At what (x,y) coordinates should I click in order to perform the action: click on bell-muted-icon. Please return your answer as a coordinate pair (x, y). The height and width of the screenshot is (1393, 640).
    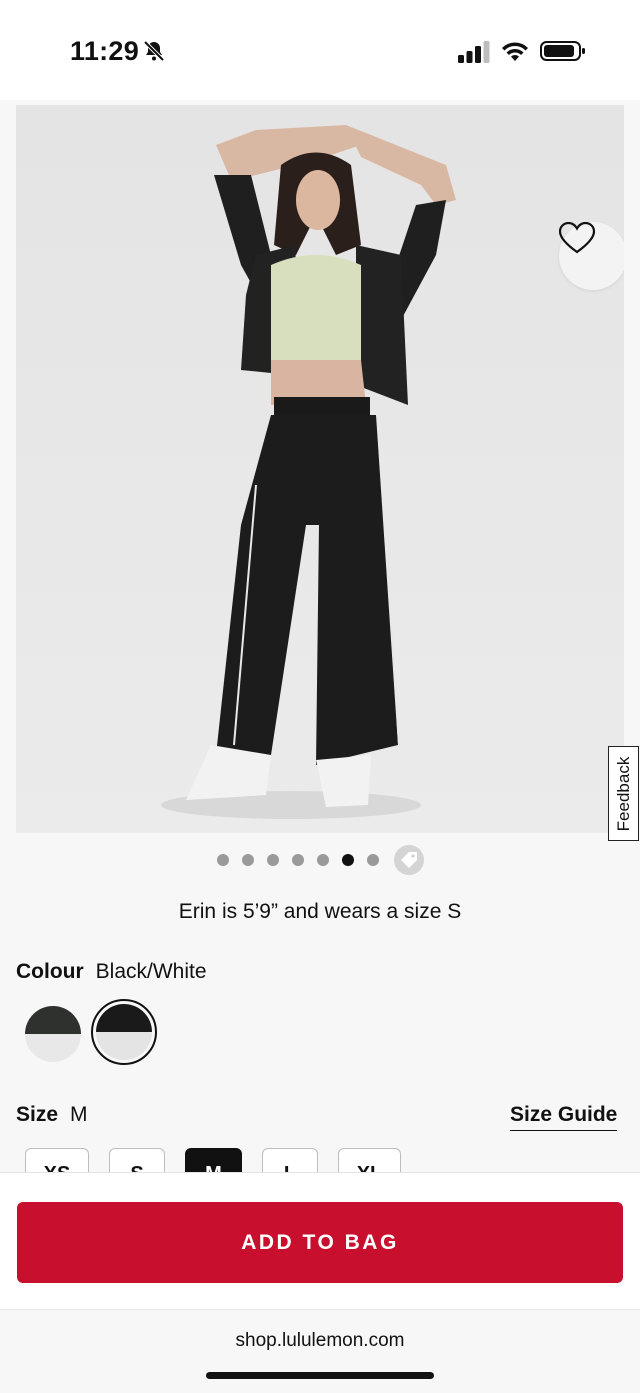
    Looking at the image, I should click on (154, 51).